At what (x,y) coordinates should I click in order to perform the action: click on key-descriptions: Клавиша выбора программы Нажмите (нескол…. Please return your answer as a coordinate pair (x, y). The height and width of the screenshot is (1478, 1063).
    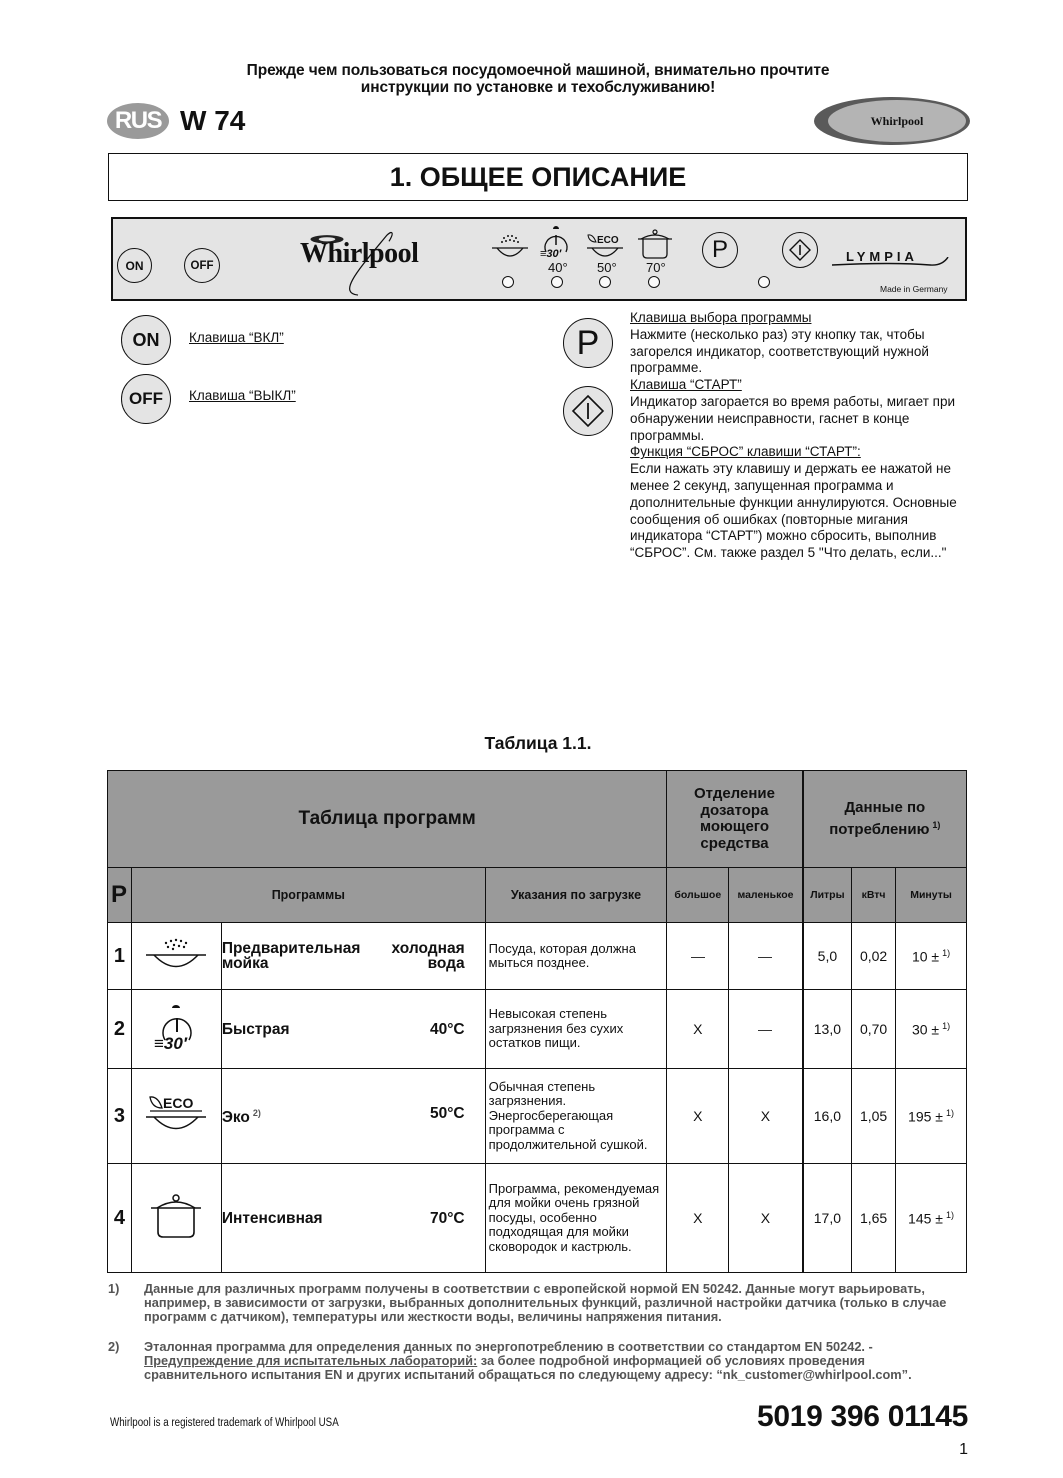
    Looking at the image, I should click on (802, 436).